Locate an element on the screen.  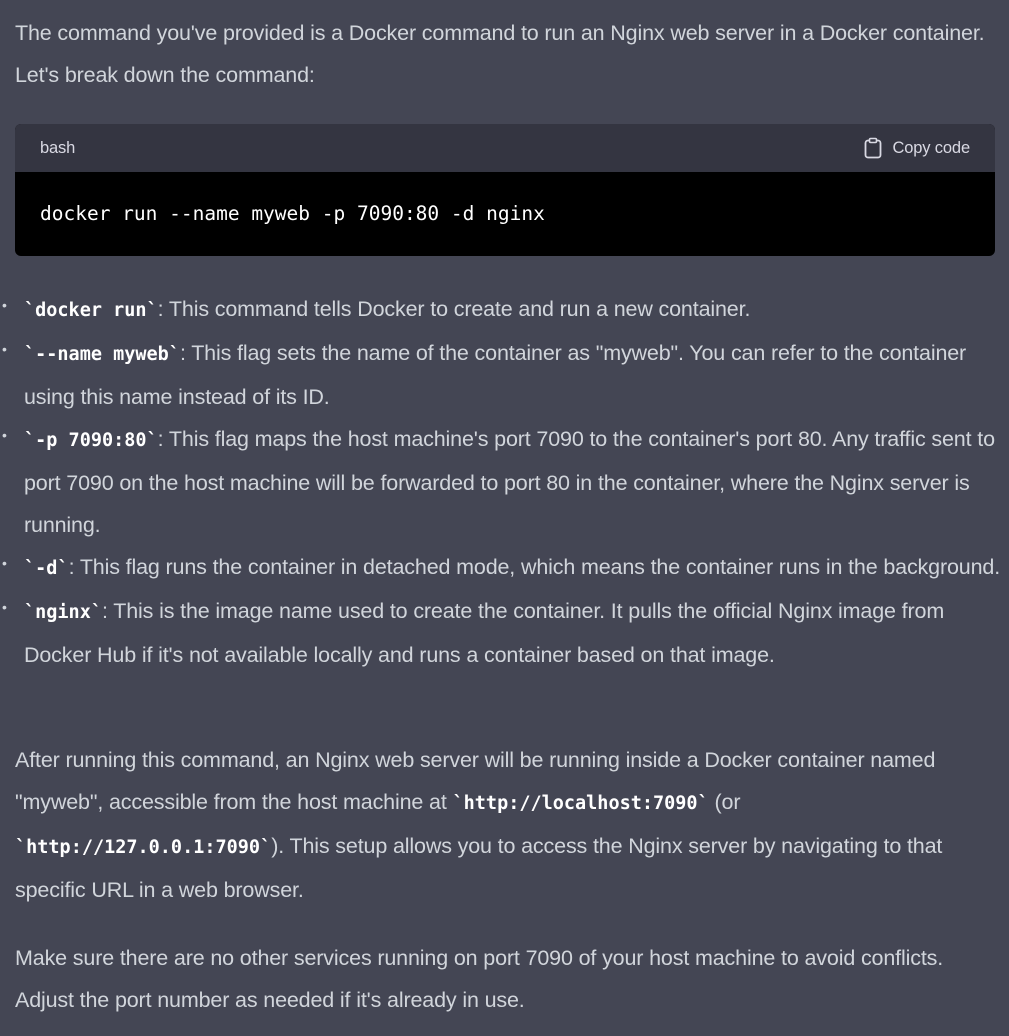
summary-text: (or is located at coordinates (724, 802).